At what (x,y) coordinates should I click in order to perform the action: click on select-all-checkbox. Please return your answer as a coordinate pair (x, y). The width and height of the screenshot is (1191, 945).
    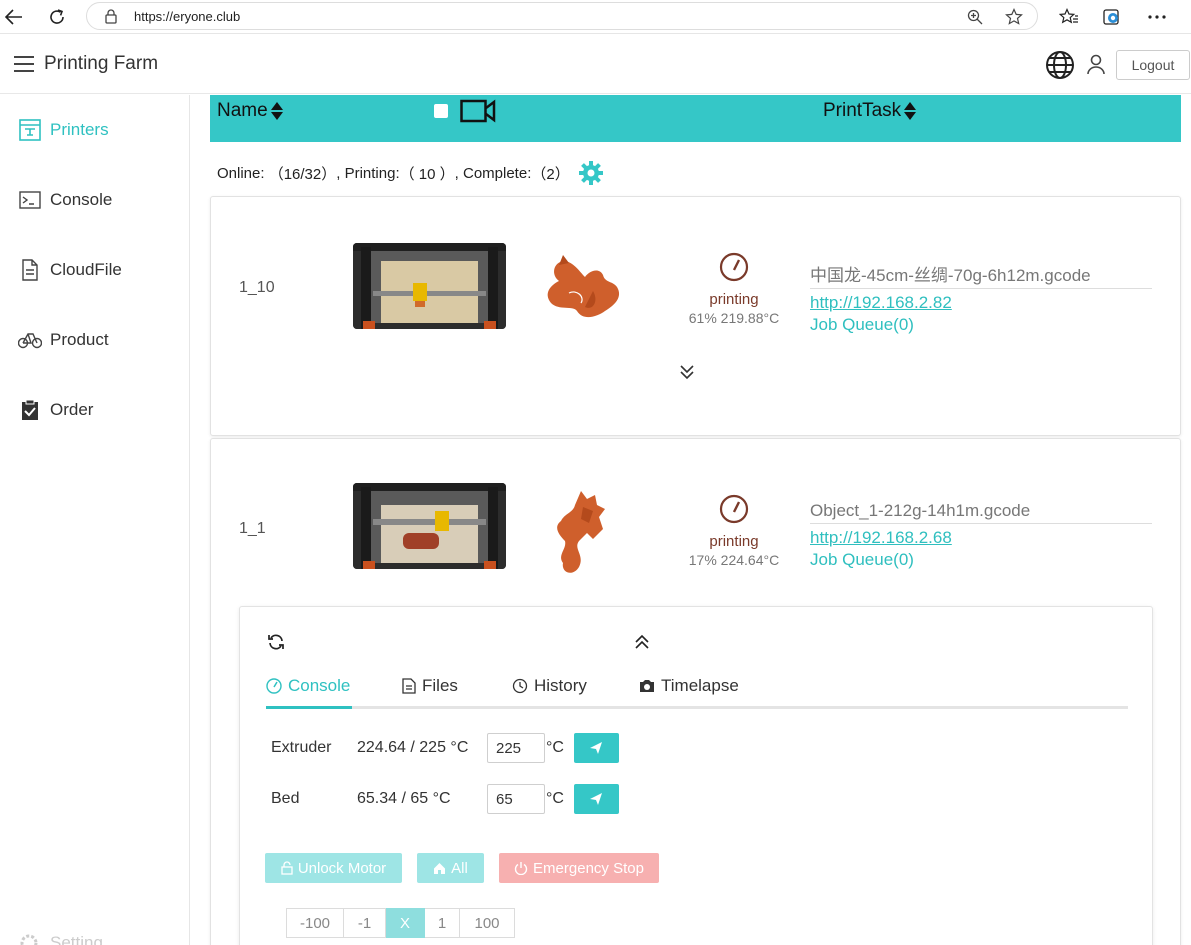
    Looking at the image, I should click on (441, 111).